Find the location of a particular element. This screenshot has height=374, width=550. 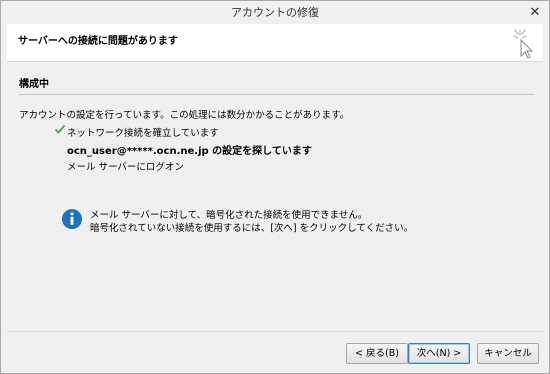

footer-divider is located at coordinates (275, 331).